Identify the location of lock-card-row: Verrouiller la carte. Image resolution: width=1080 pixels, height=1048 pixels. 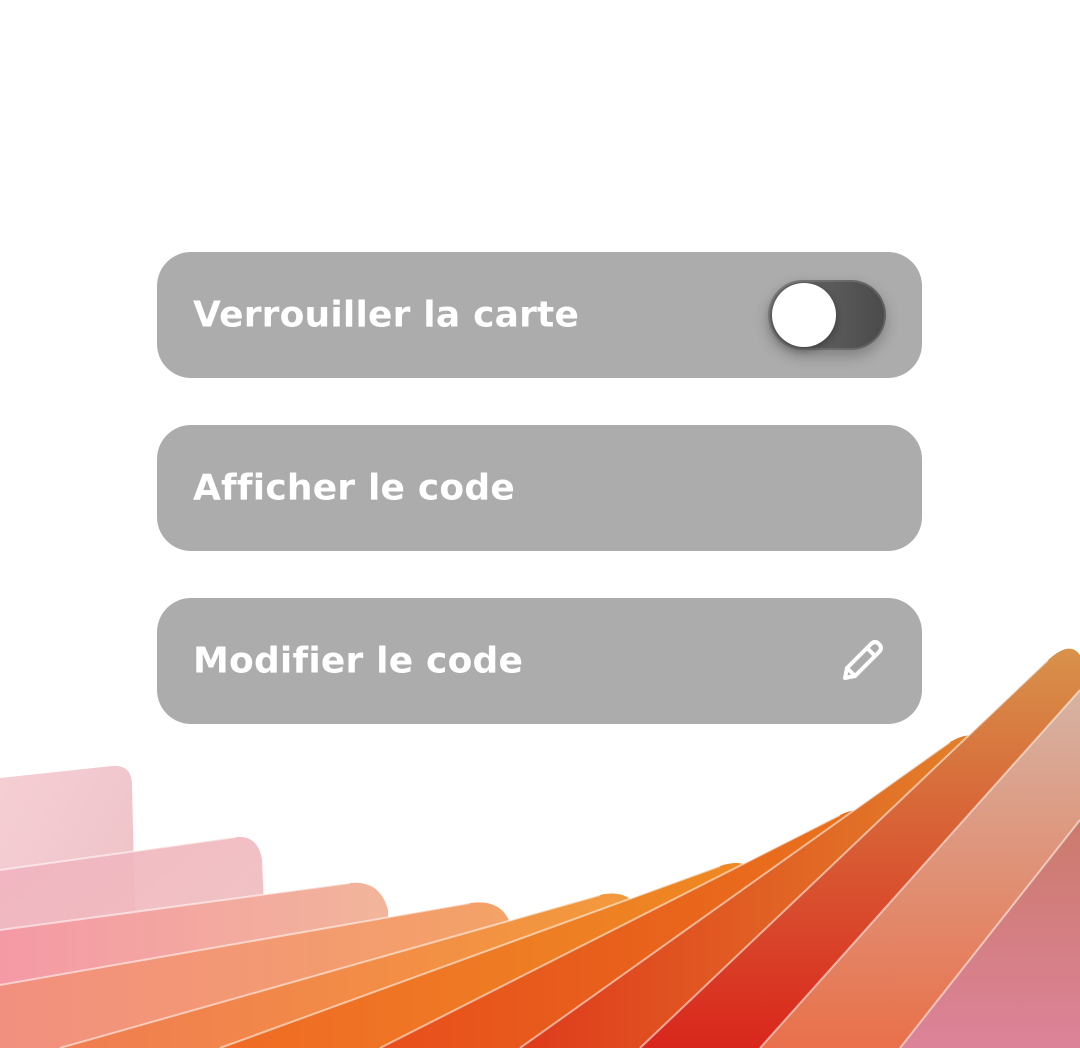
(539, 315).